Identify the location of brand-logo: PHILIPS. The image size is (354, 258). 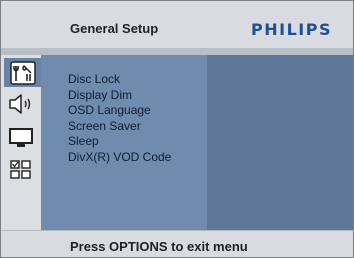
(291, 29).